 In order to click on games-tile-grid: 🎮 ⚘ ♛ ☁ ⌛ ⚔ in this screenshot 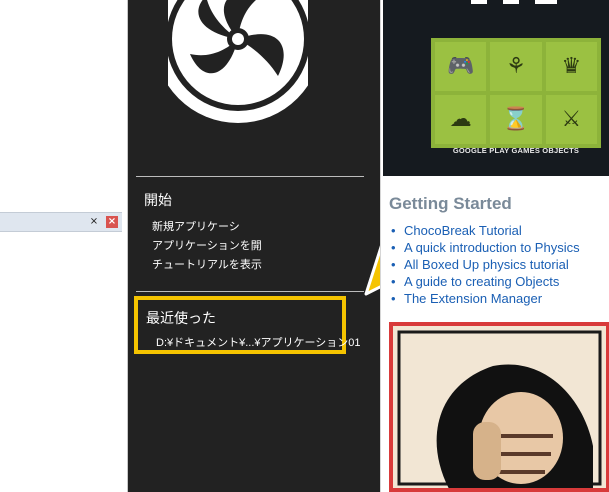, I will do `click(516, 93)`.